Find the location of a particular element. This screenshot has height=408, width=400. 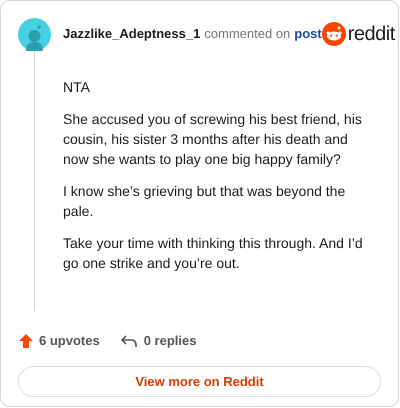

action-text: commented on is located at coordinates (247, 34).